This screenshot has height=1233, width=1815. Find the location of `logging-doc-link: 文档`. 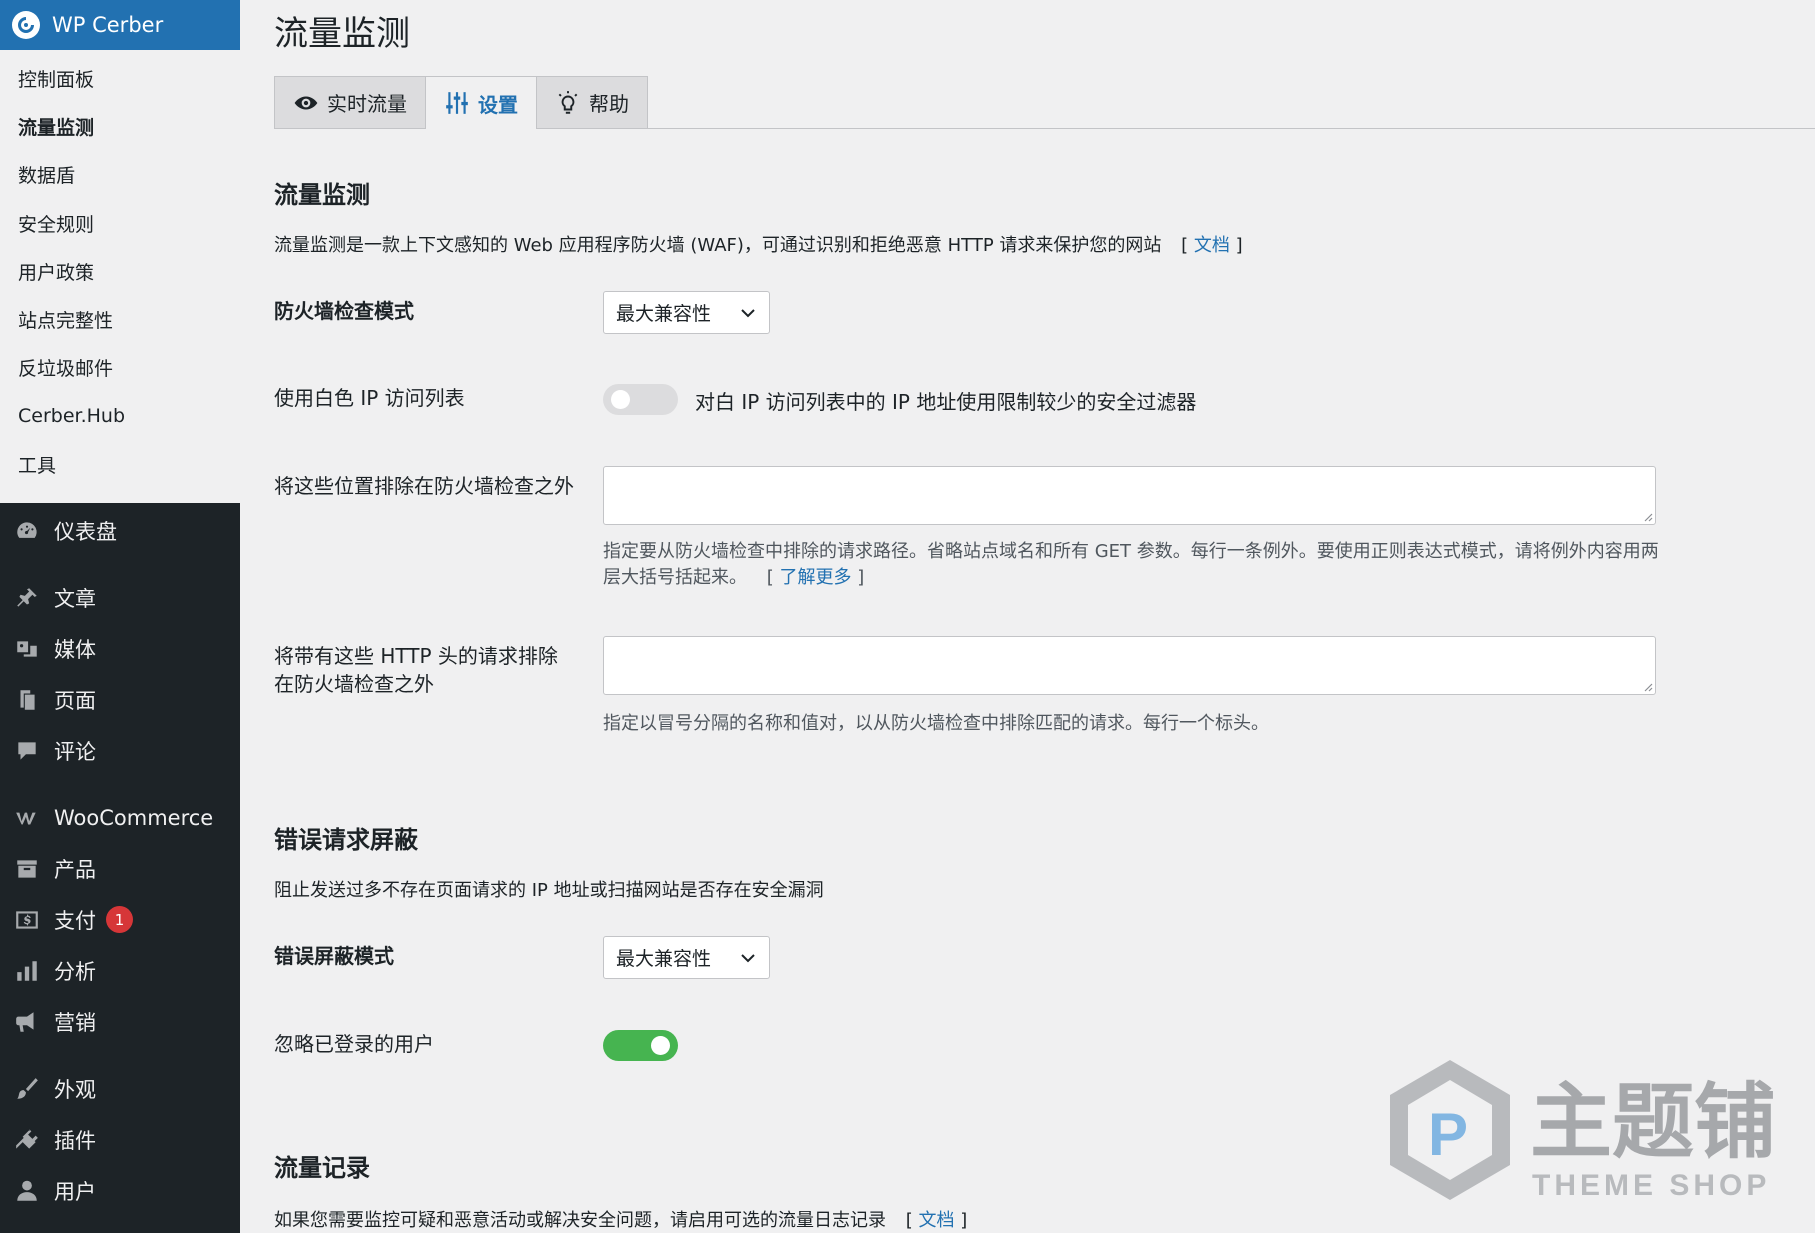

logging-doc-link: 文档 is located at coordinates (936, 1220).